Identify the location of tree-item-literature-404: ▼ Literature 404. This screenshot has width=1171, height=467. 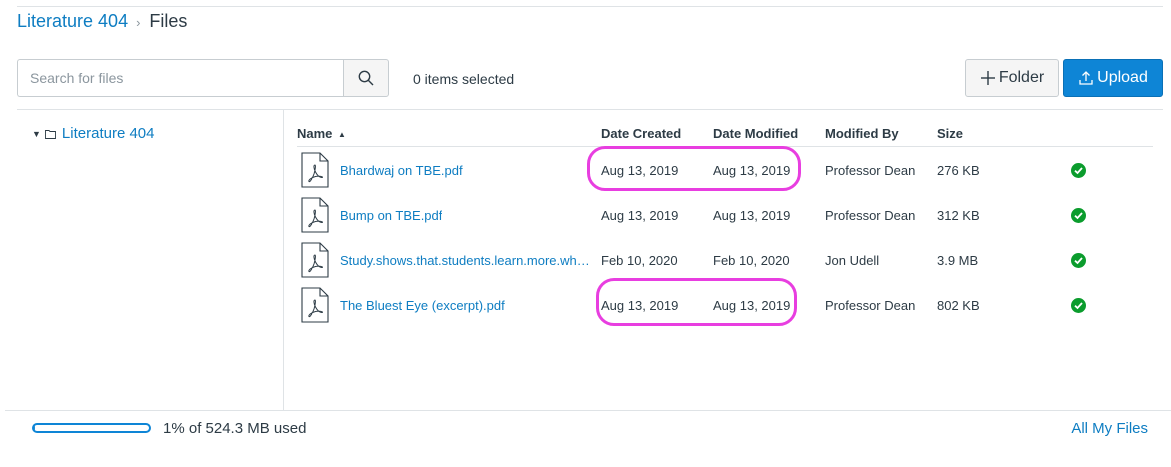
(93, 133).